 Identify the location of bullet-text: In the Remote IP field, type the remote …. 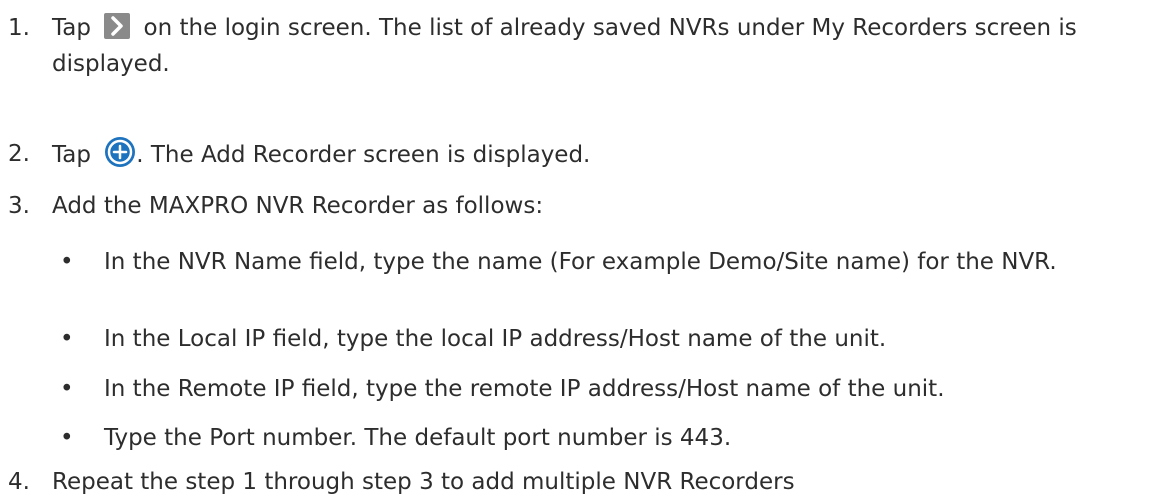
(524, 389).